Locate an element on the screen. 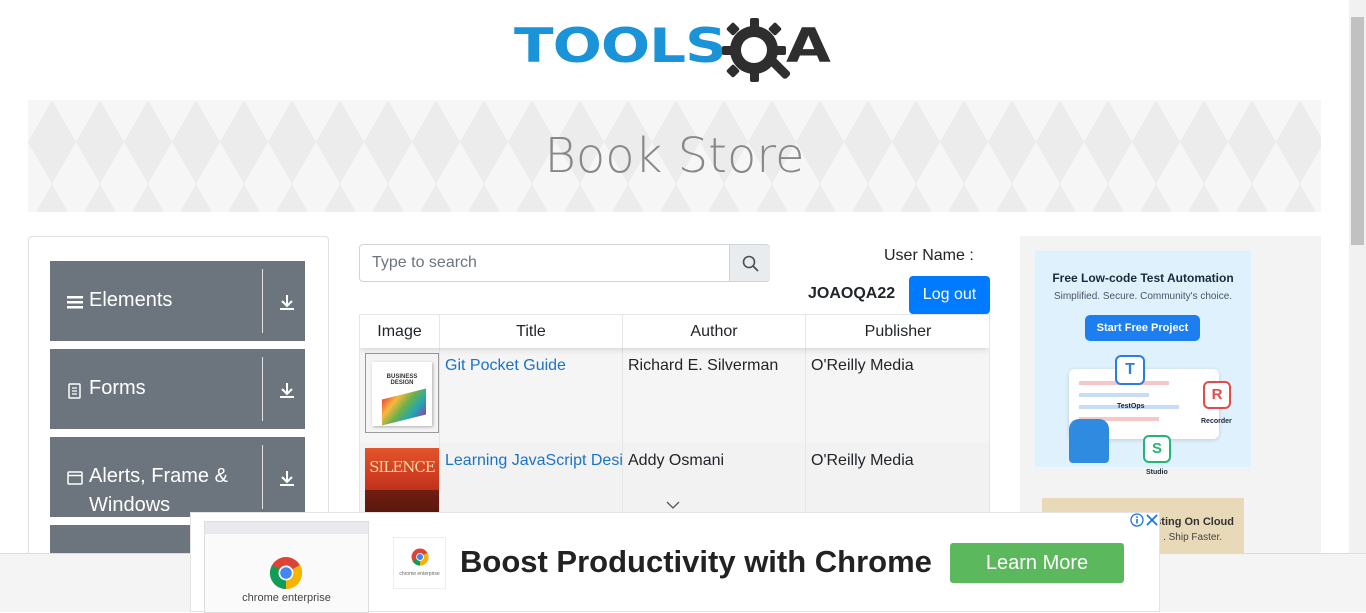 The height and width of the screenshot is (613, 1366). thumb2-caption: chrome enterprise is located at coordinates (419, 574).